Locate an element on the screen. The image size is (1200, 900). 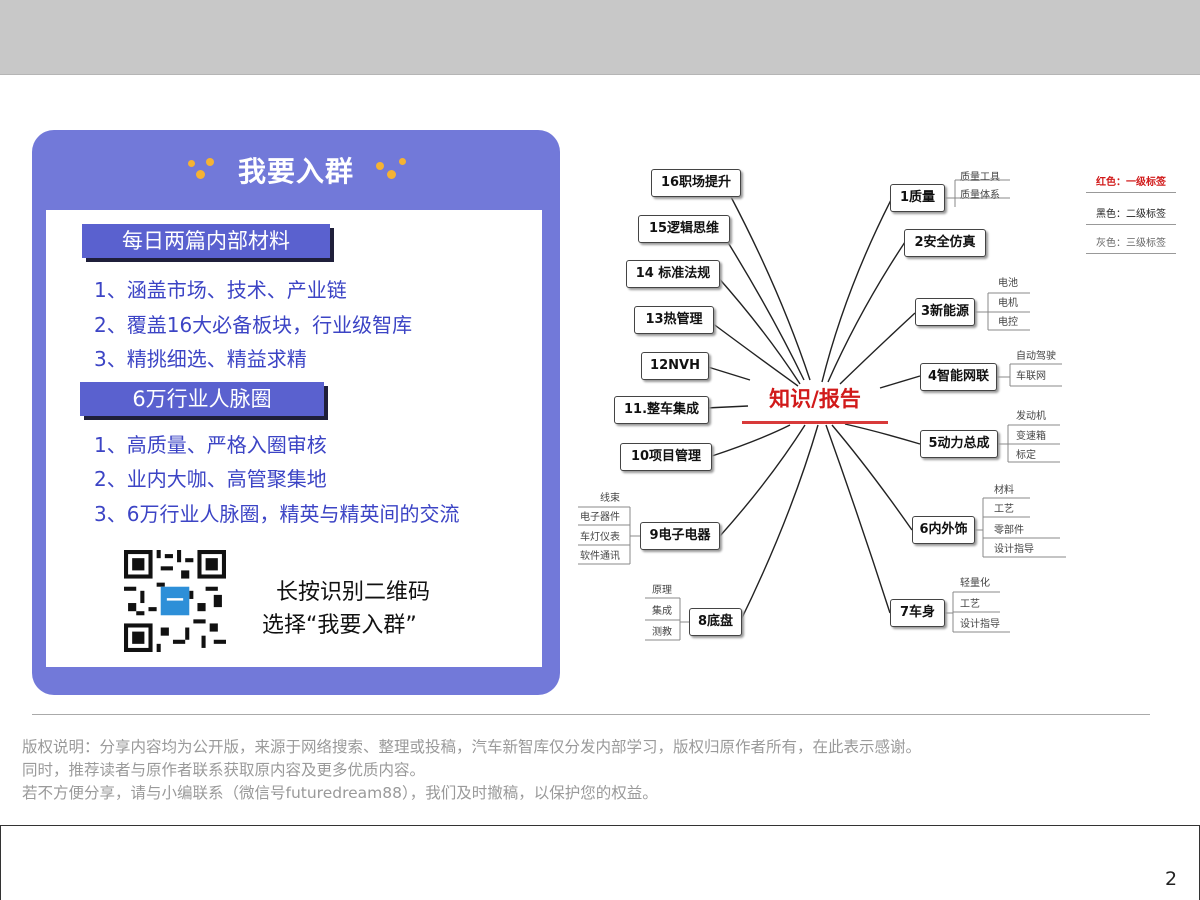
mindmap-leaf: 车灯仪表 is located at coordinates (600, 537).